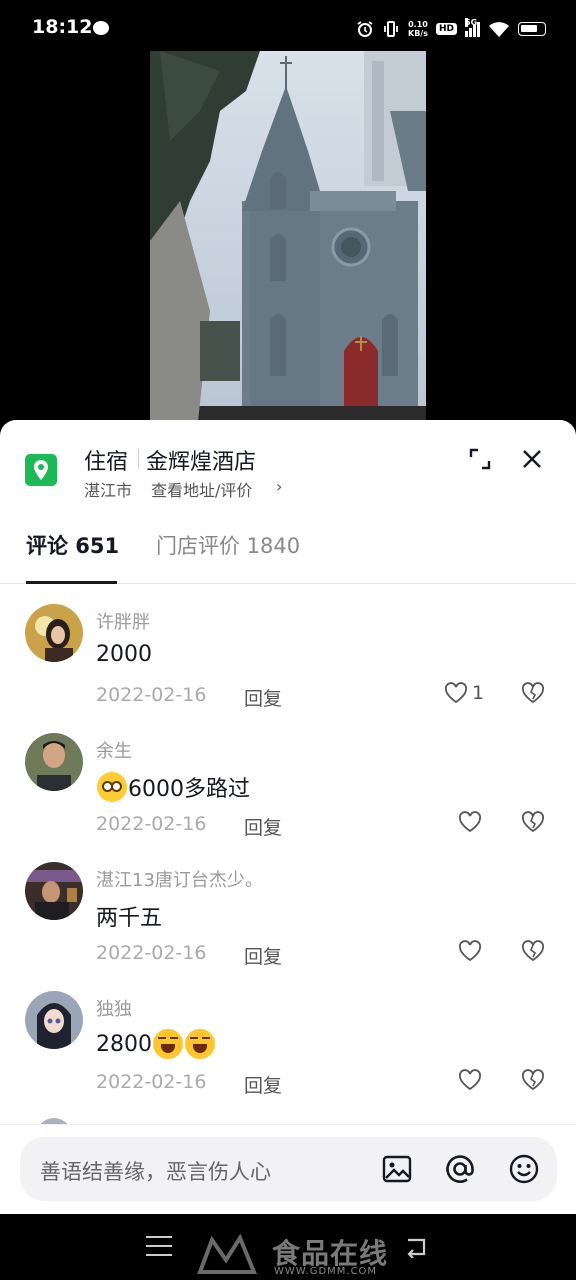 This screenshot has height=1280, width=576. What do you see at coordinates (108, 490) in the screenshot?
I see `poi-city: 湛江市` at bounding box center [108, 490].